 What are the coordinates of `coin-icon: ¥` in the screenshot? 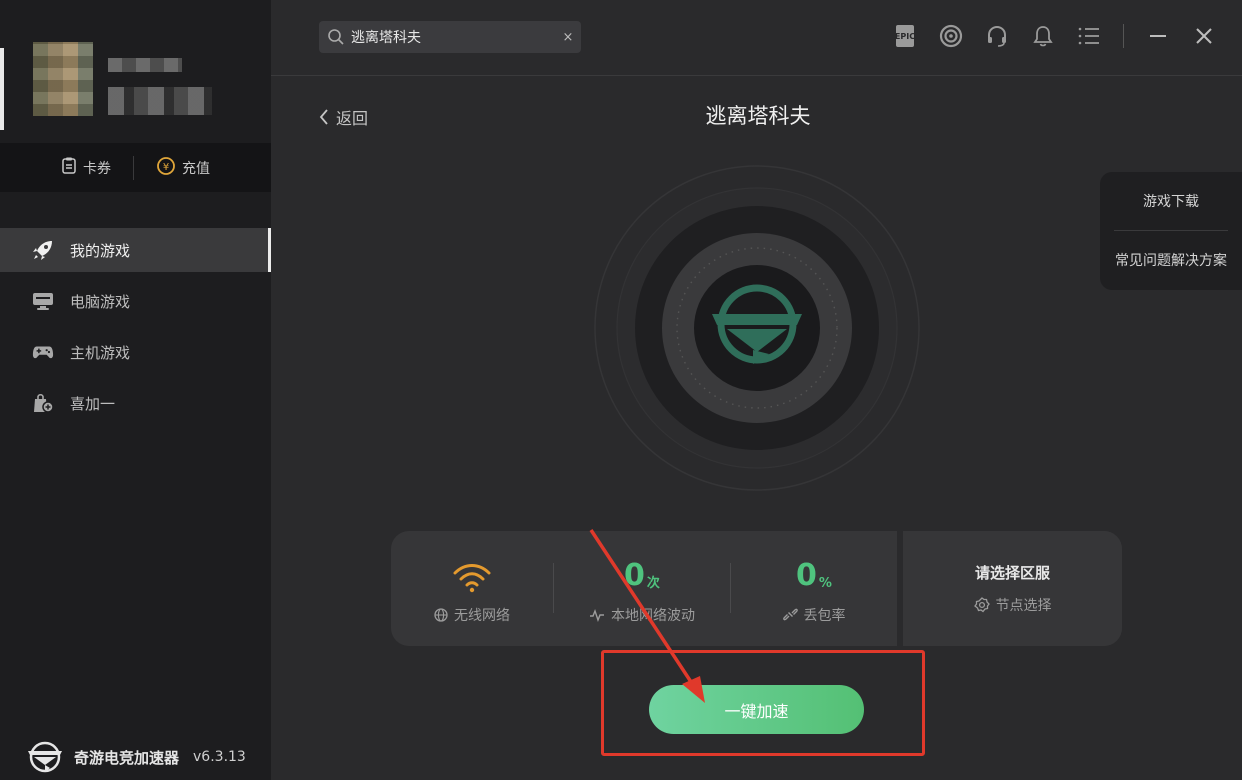 It's located at (166, 168).